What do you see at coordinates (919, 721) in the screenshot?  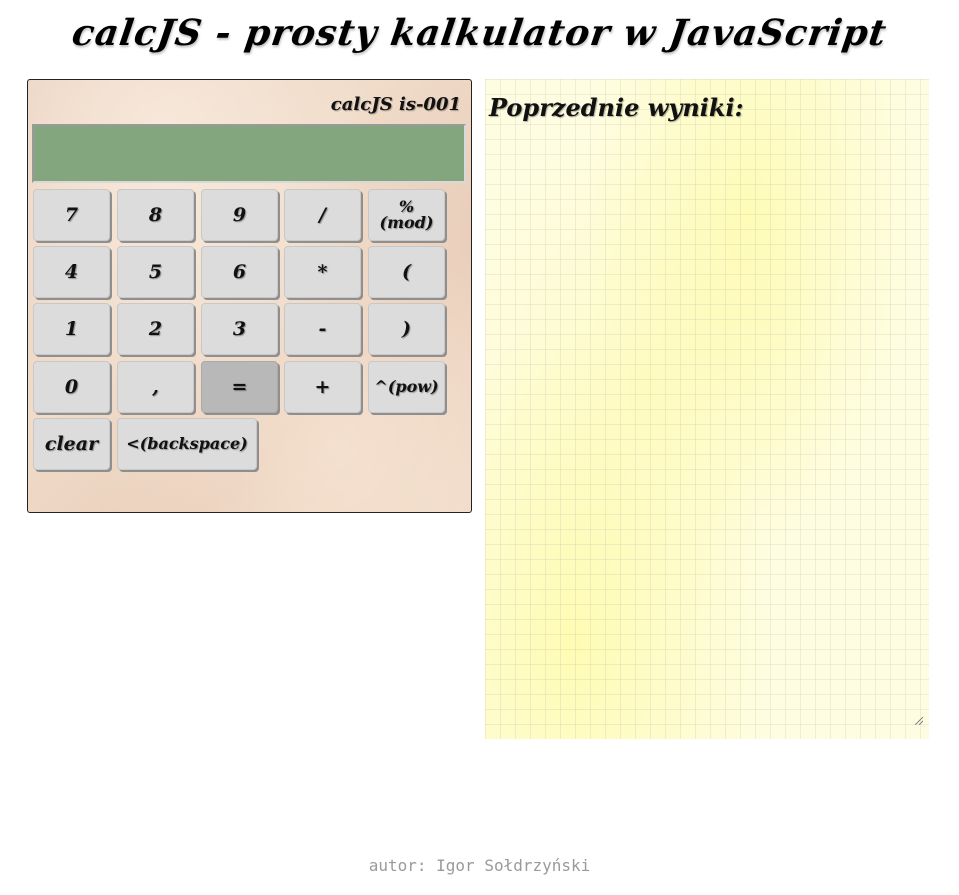 I see `resize-grip-icon` at bounding box center [919, 721].